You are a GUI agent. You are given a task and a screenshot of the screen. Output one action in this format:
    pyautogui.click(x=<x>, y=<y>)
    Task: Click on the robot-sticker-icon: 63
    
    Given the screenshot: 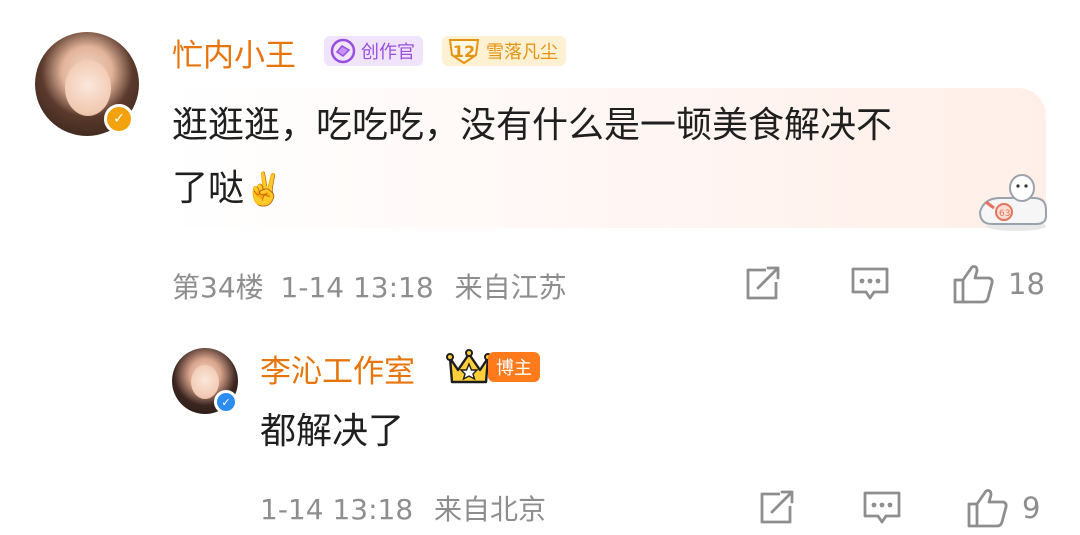 What is the action you would take?
    pyautogui.click(x=1014, y=201)
    